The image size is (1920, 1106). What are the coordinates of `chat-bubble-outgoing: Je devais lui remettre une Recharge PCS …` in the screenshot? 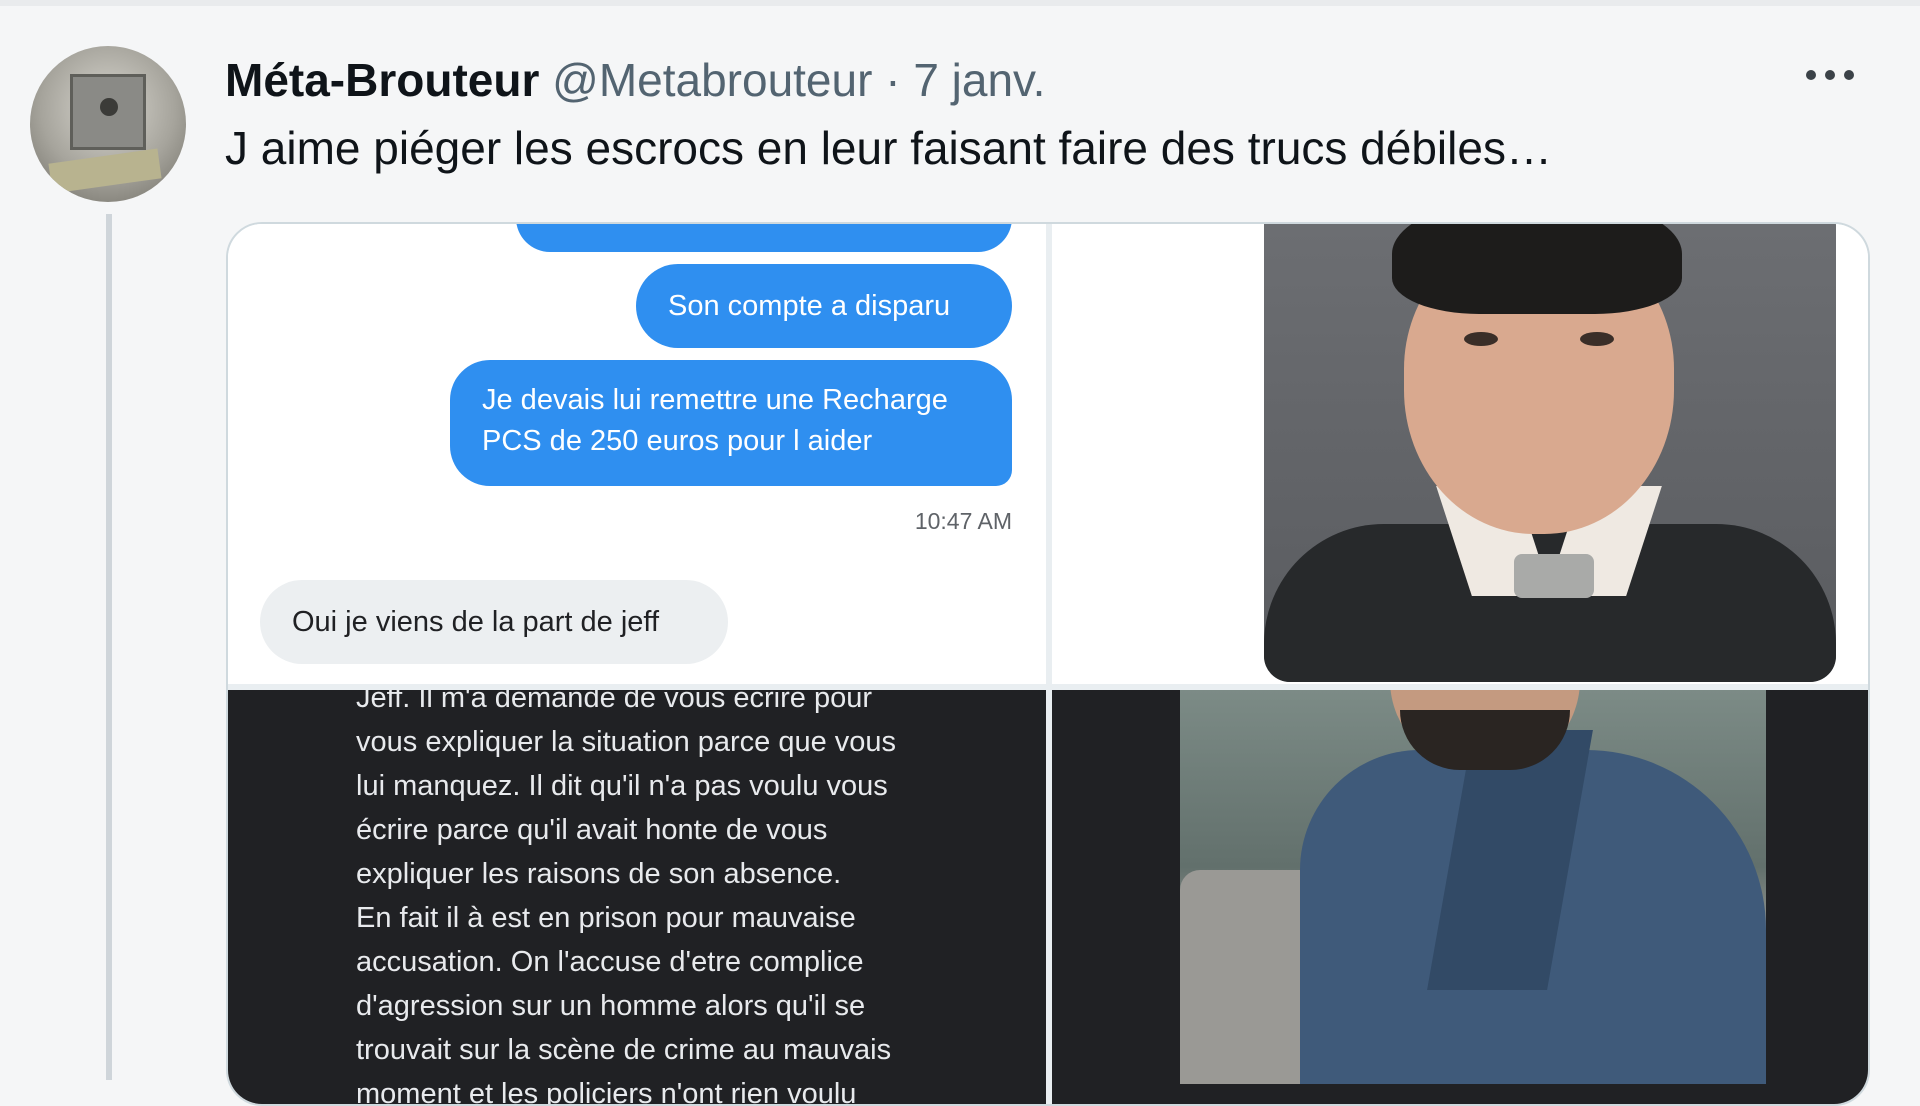 It's located at (731, 423).